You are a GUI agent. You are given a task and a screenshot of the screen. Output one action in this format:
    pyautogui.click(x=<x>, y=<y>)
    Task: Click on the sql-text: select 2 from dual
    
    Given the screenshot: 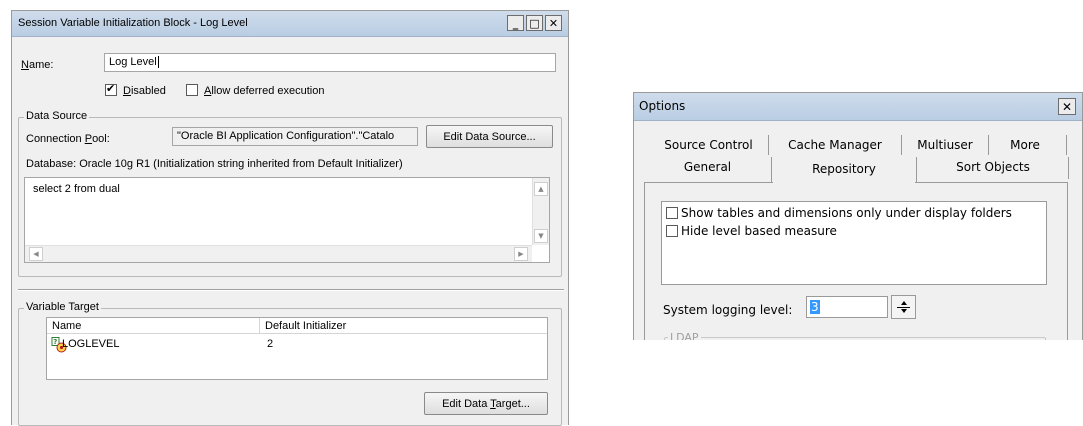 What is the action you would take?
    pyautogui.click(x=76, y=189)
    